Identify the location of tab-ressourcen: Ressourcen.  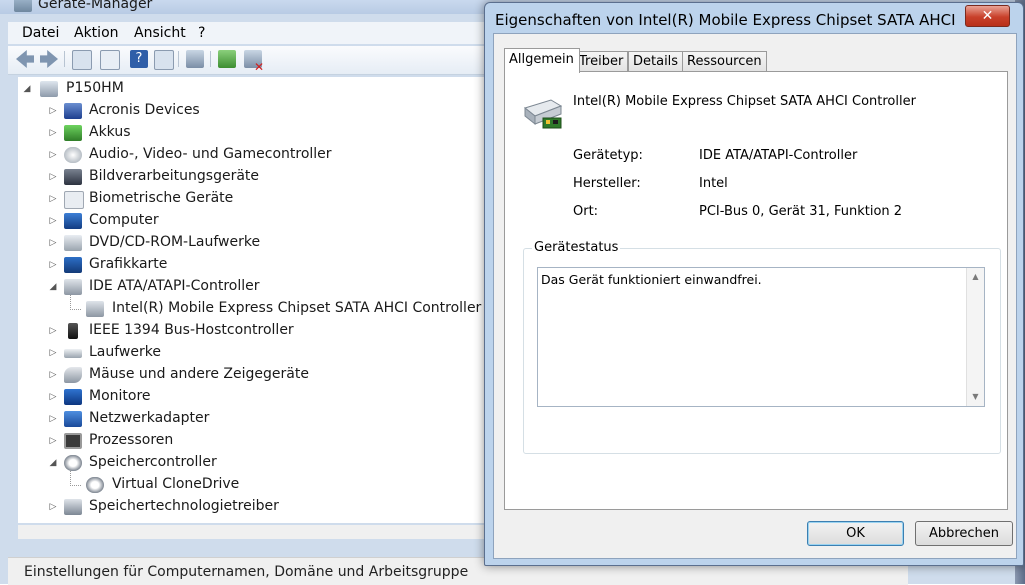
(724, 61).